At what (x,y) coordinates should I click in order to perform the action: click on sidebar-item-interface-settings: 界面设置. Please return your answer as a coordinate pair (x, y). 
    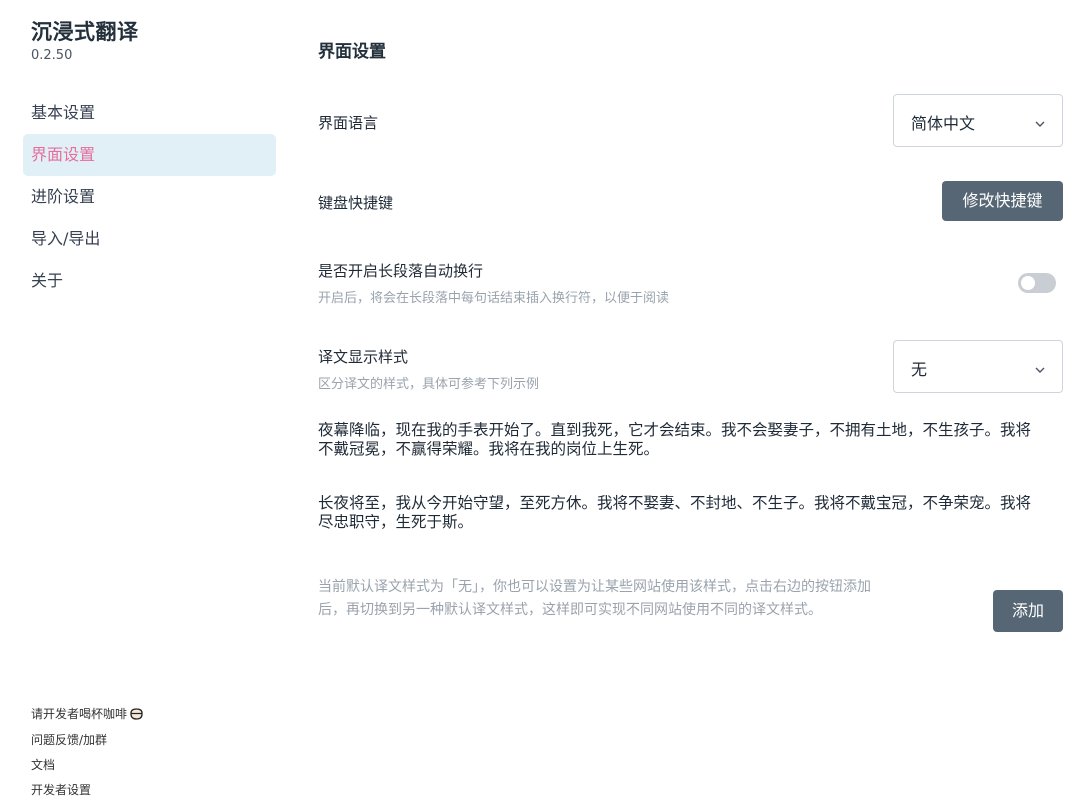
    Looking at the image, I should click on (149, 155).